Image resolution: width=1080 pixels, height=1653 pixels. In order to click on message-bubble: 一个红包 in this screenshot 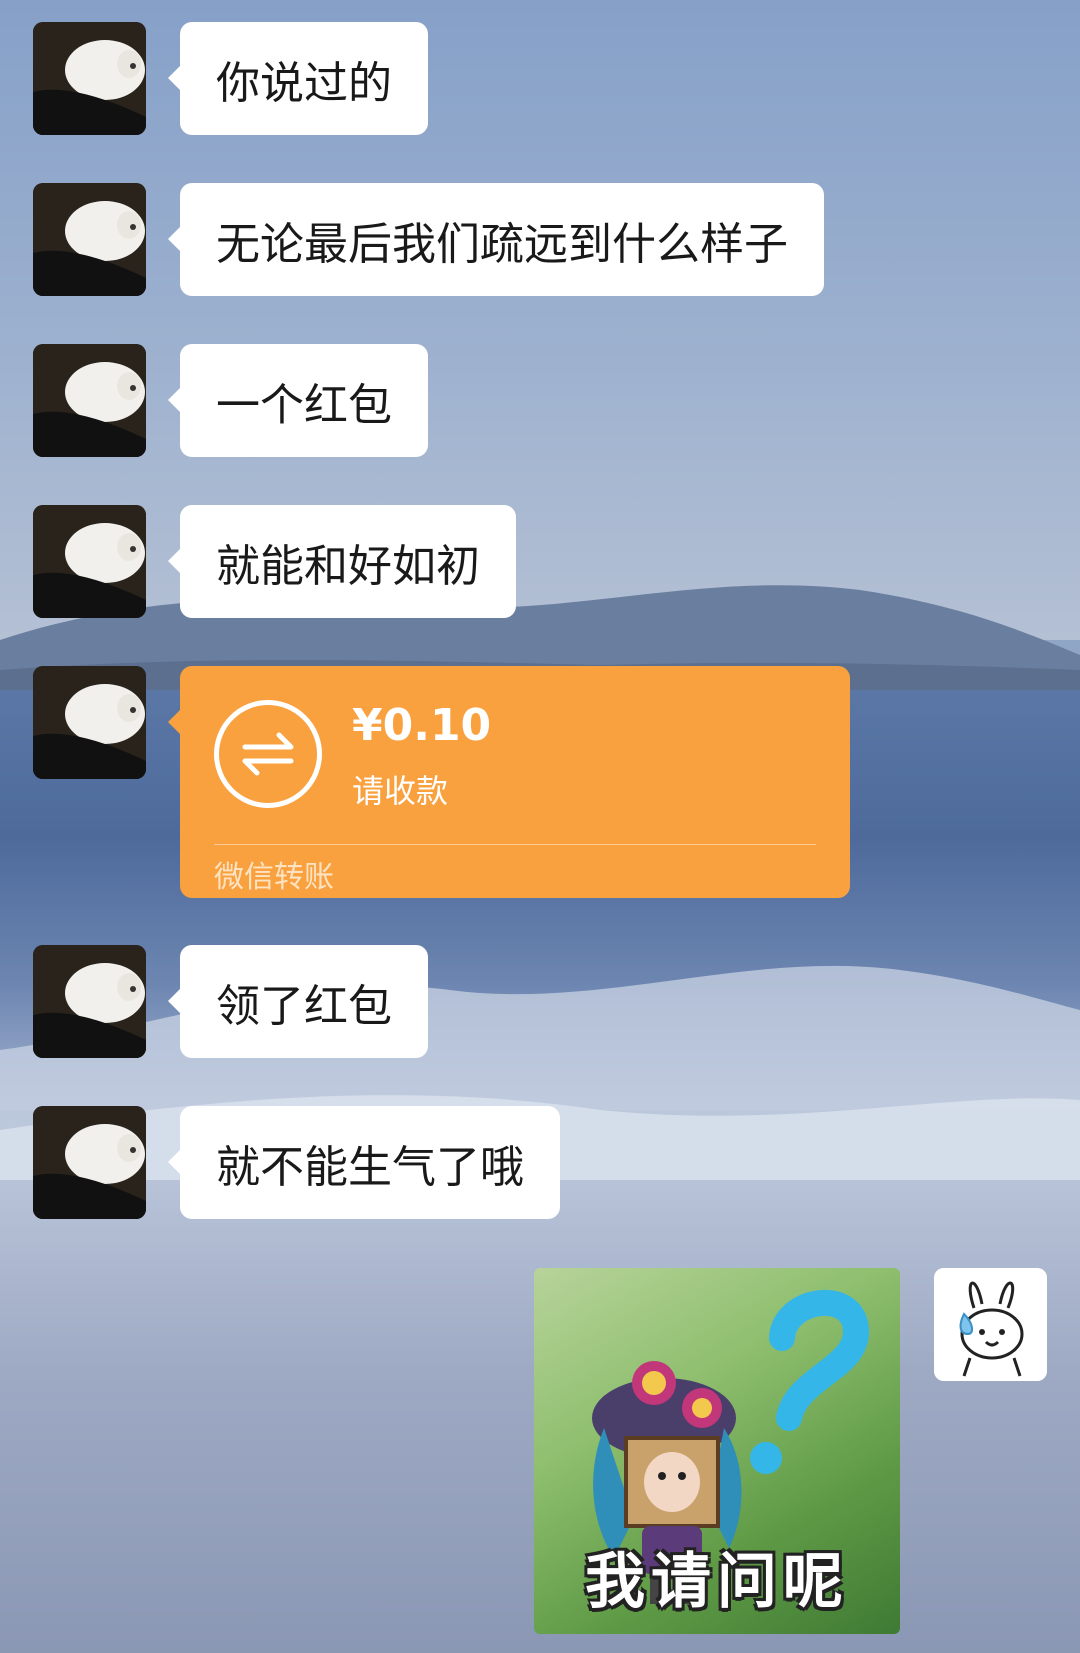, I will do `click(298, 400)`.